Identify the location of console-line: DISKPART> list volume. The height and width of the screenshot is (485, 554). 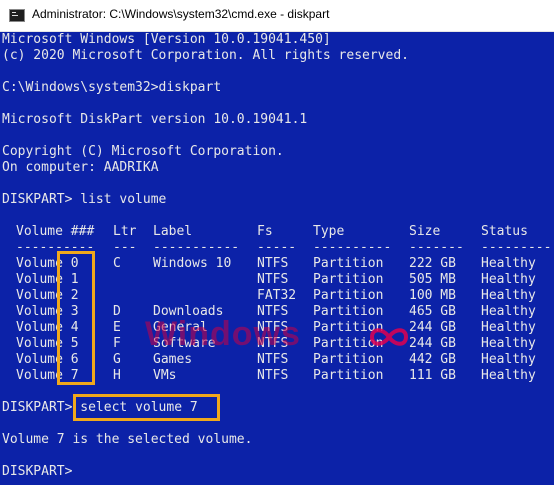
(84, 199).